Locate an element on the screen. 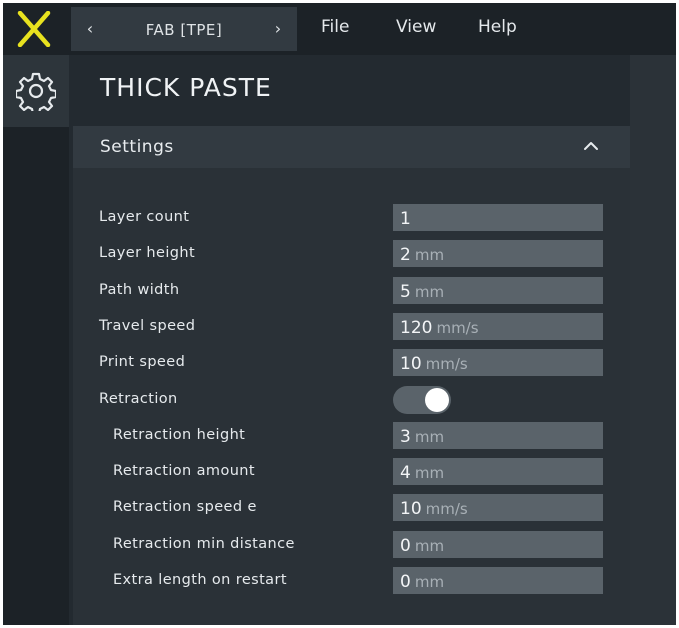  right-panel-strip is located at coordinates (653, 340).